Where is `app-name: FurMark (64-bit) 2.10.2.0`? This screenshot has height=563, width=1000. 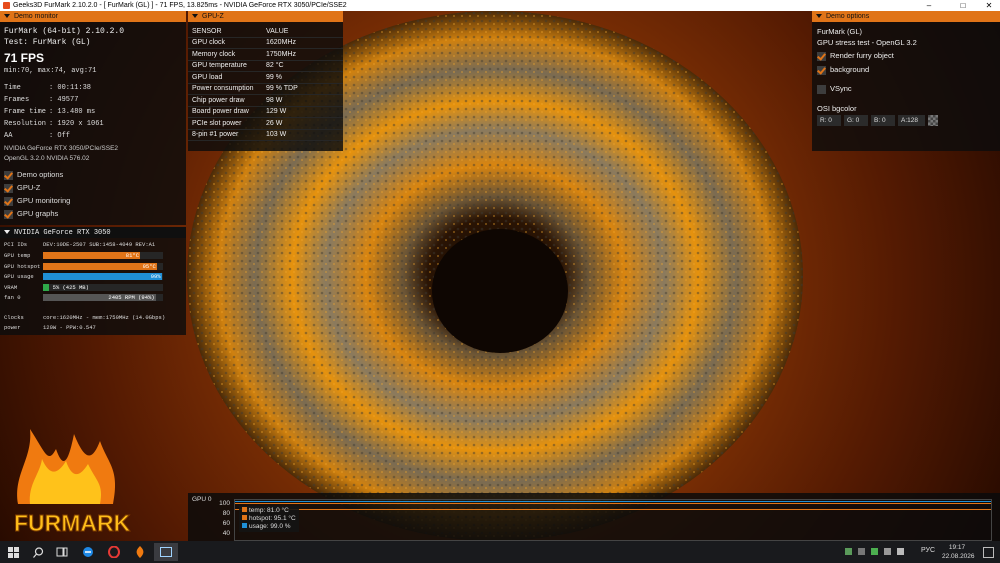
app-name: FurMark (64-bit) 2.10.2.0 is located at coordinates (64, 31).